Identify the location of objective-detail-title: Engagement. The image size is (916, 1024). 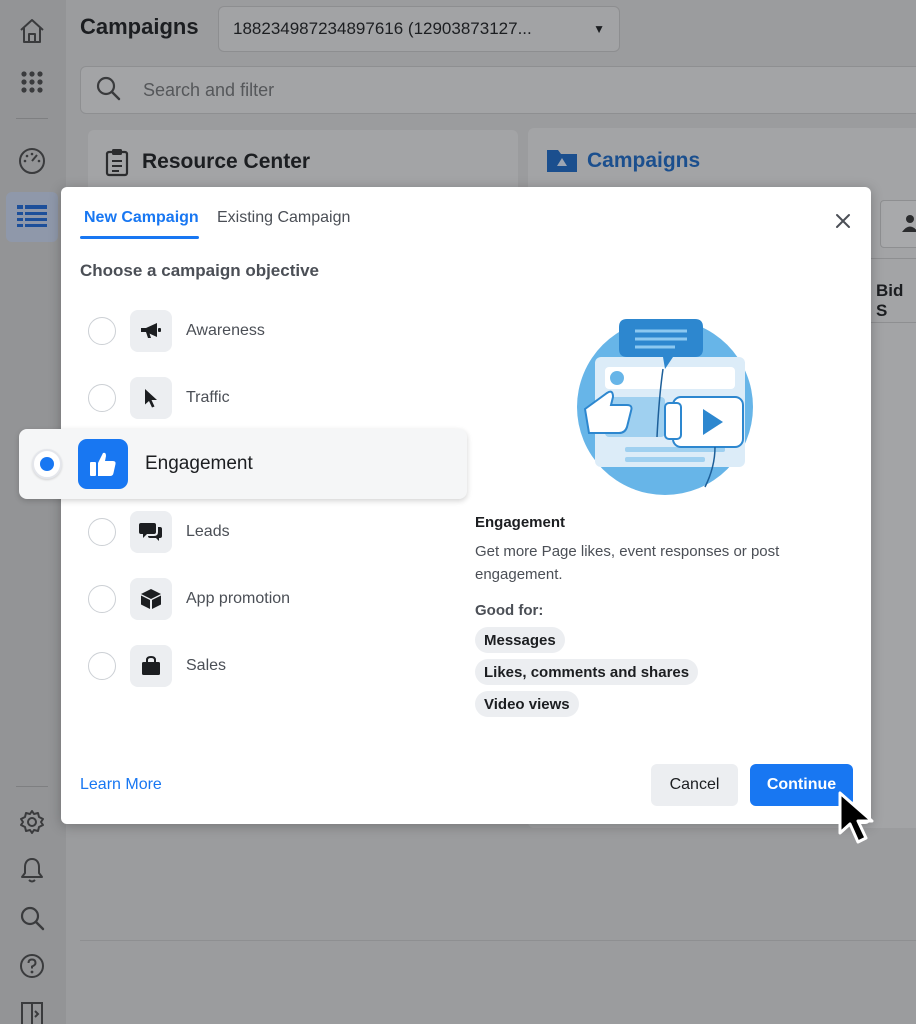
(520, 522).